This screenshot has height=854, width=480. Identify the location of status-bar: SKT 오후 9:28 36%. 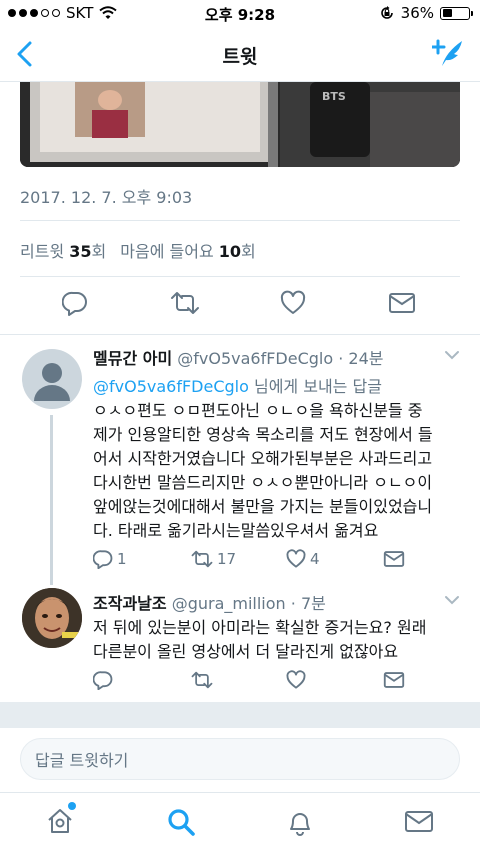
(240, 13).